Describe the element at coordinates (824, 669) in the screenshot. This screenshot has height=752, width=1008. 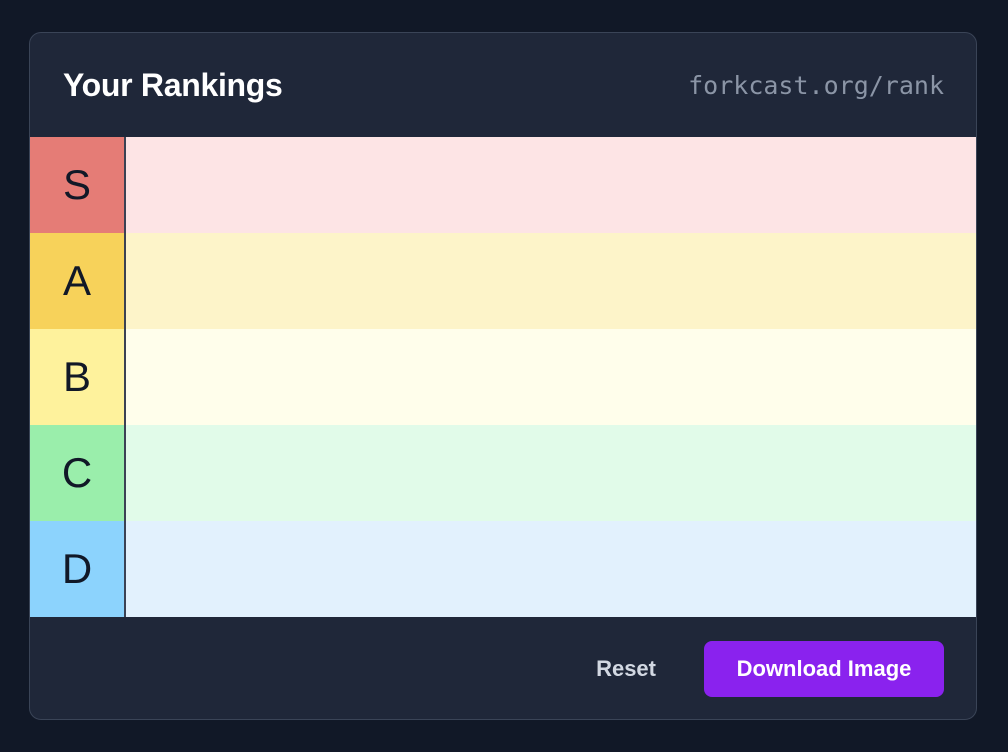
I see `download-image-button: Download Image` at that location.